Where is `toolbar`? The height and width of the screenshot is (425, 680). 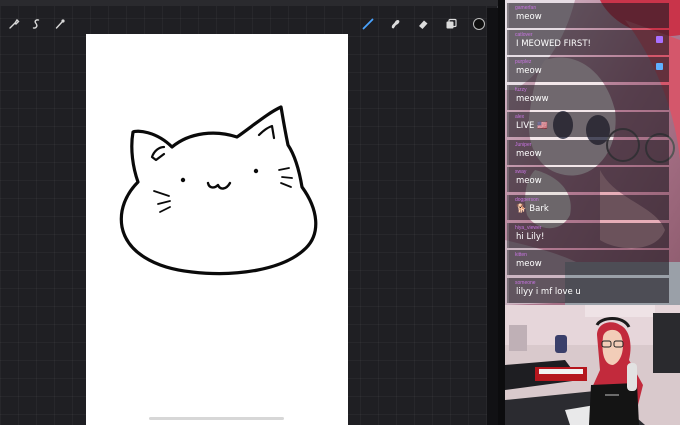 toolbar is located at coordinates (249, 25).